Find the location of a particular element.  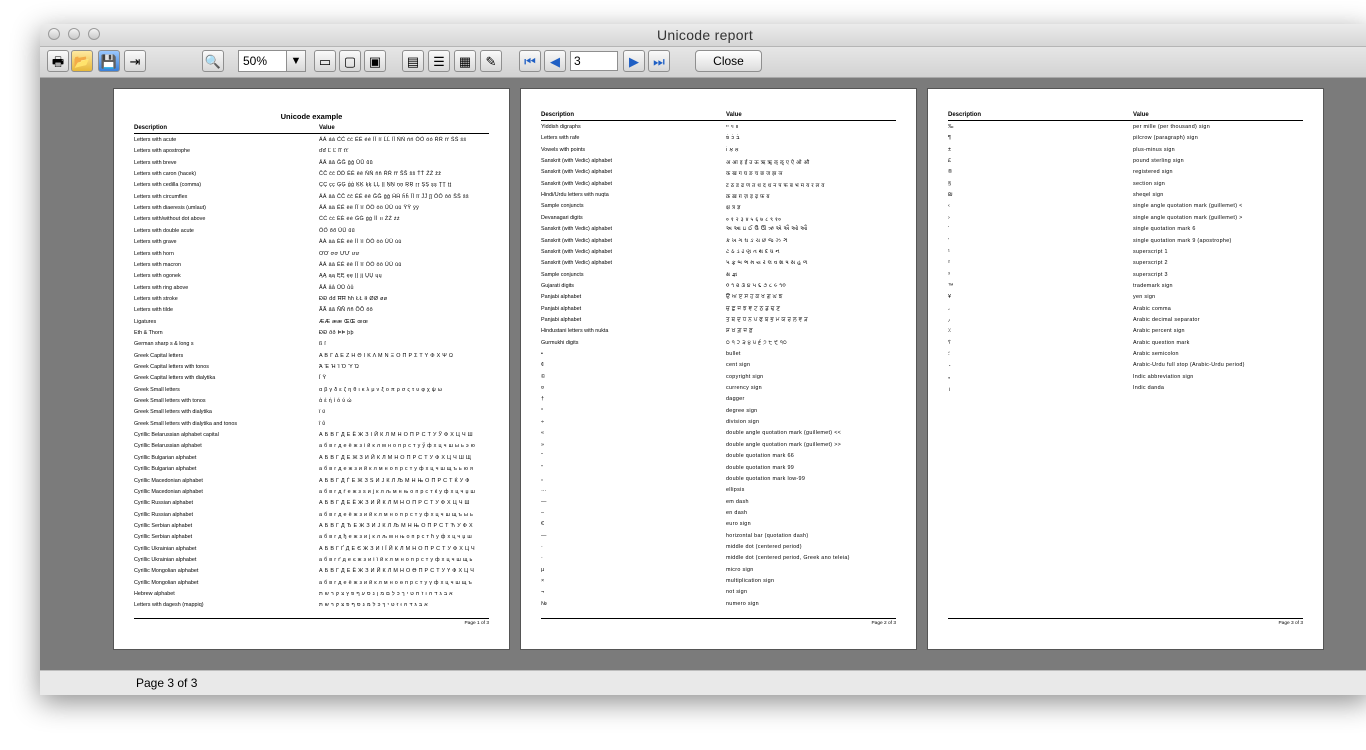

previous-page-icon: ◀ is located at coordinates (555, 61).